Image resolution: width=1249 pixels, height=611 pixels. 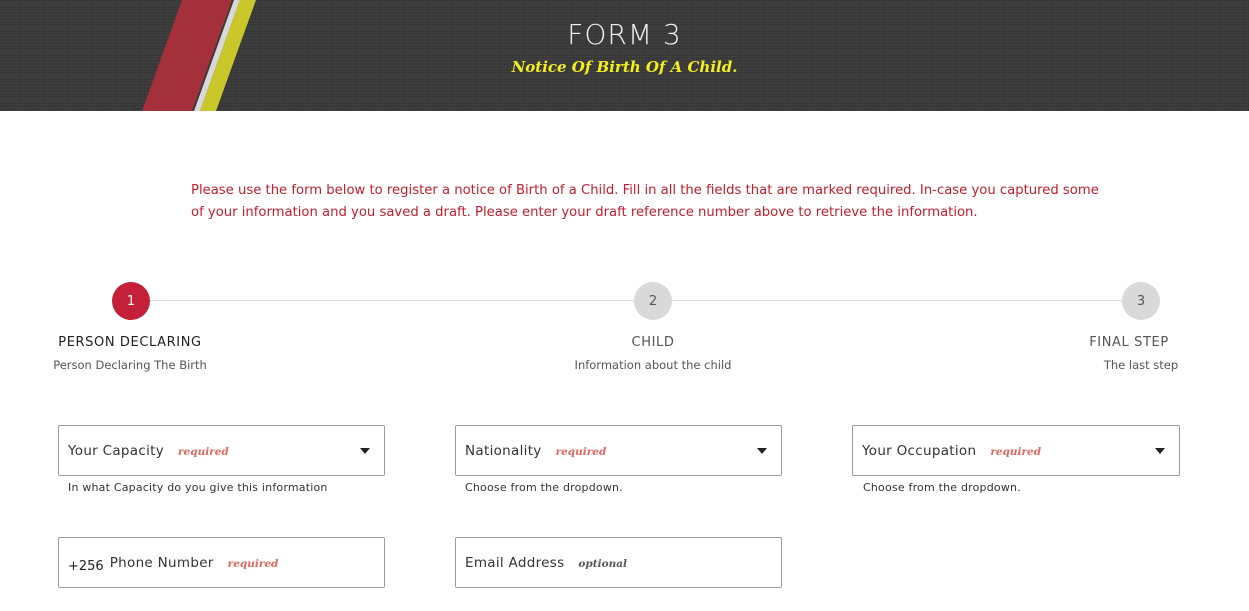 I want to click on nationality-select: Nationality required, so click(x=618, y=450).